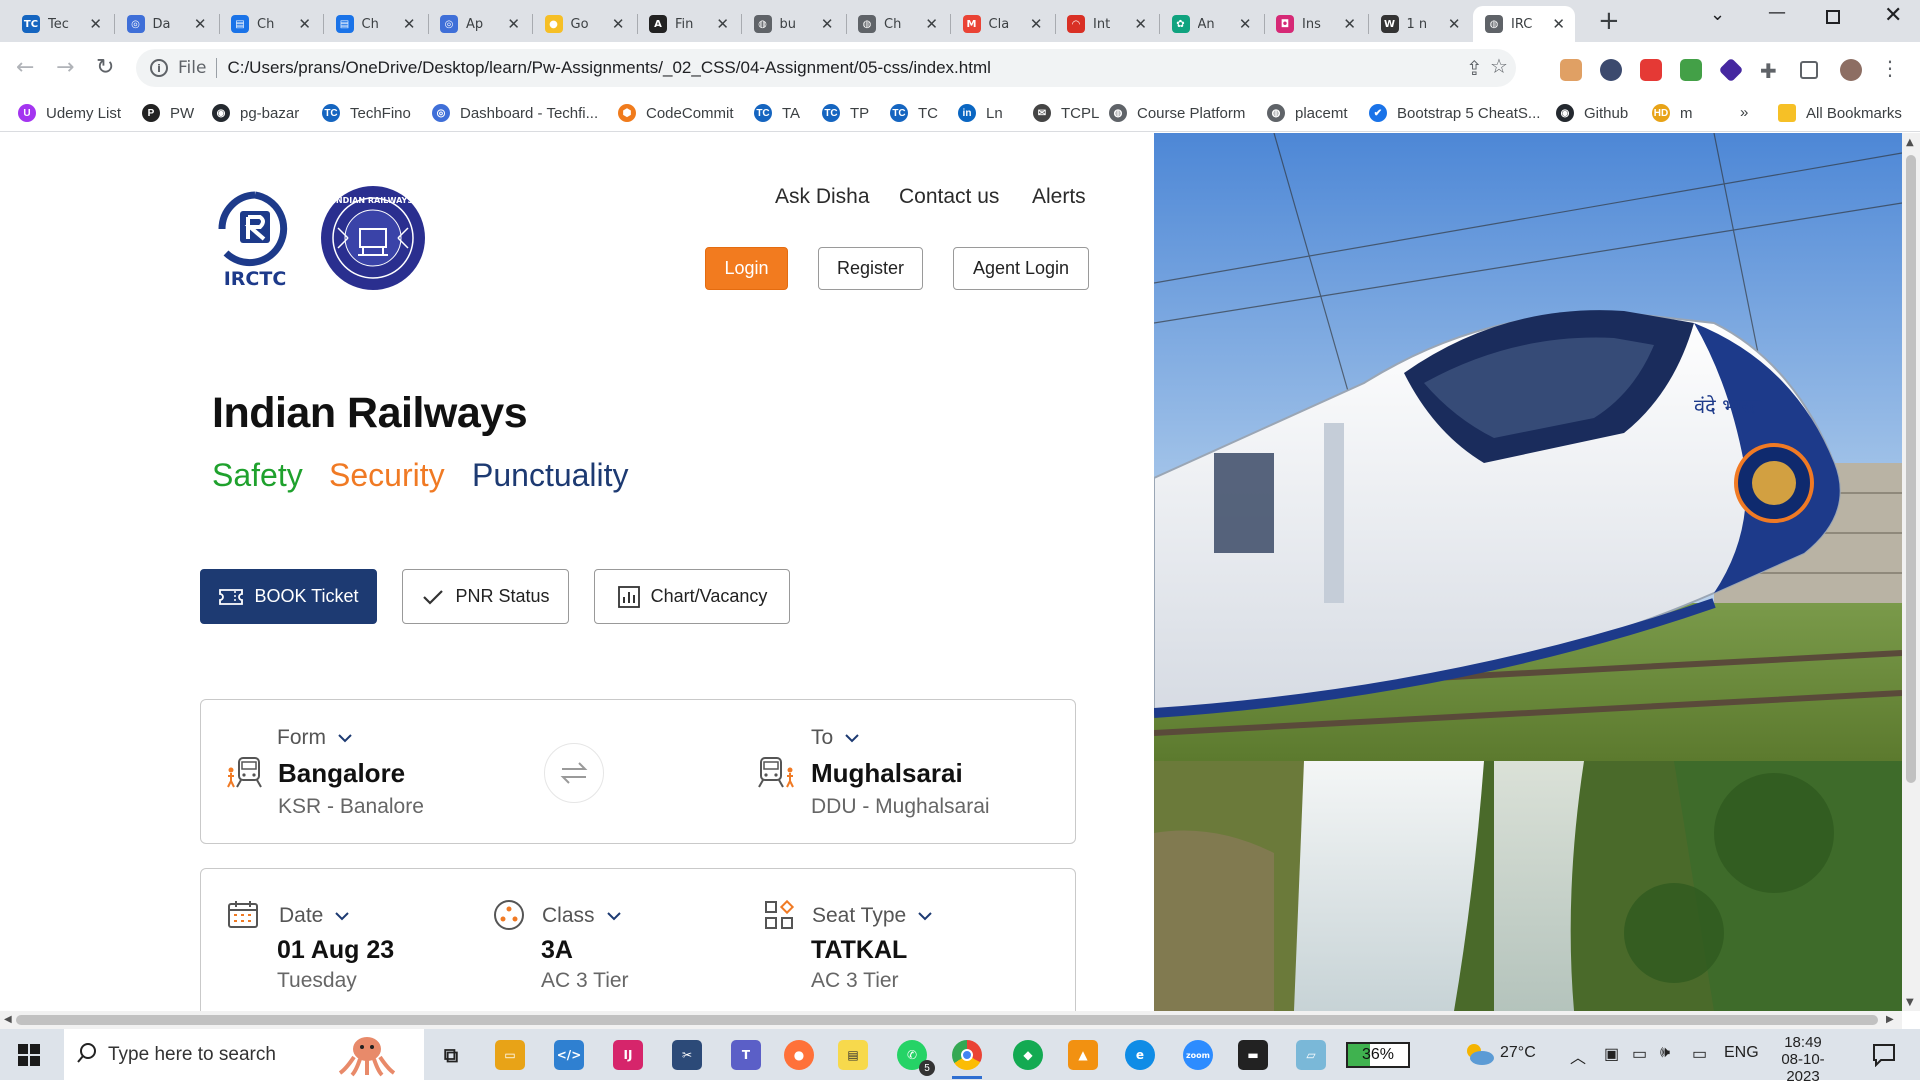 The width and height of the screenshot is (1920, 1085). Describe the element at coordinates (1479, 1056) in the screenshot. I see `weather-cloud-icon` at that location.